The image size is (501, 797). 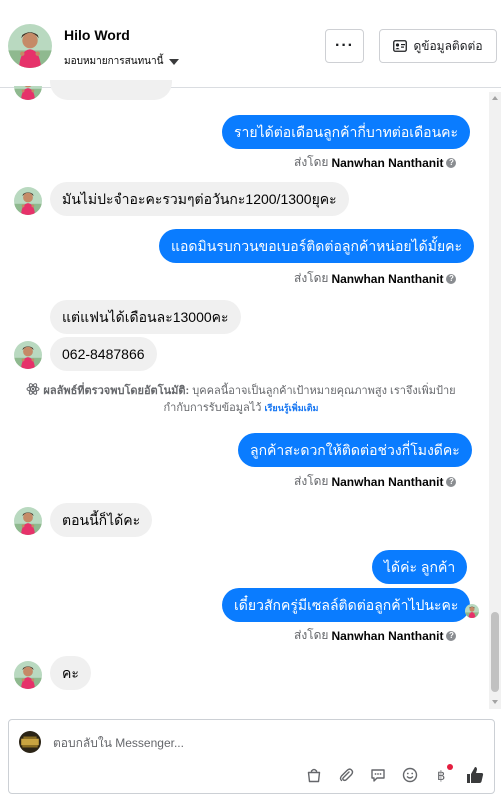 What do you see at coordinates (346, 132) in the screenshot?
I see `message-bubble-outgoing: รายได้ต่อเดือนลูกค้ากี่บาทต่อเดือนคะ` at bounding box center [346, 132].